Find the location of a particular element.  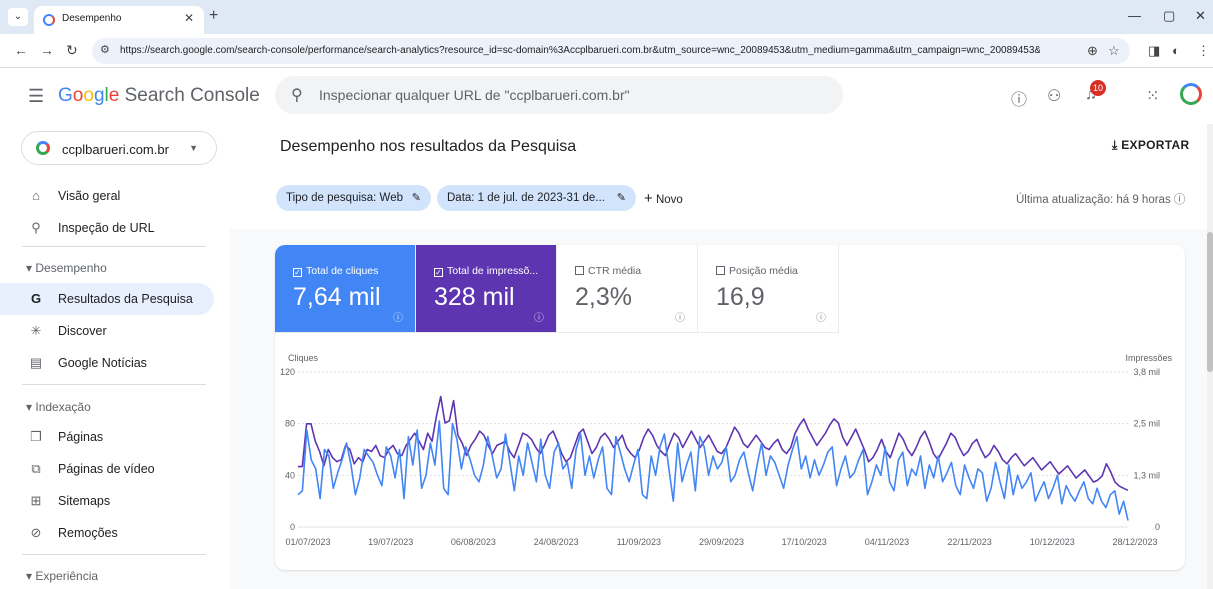

back-icon: ← is located at coordinates (21, 50).